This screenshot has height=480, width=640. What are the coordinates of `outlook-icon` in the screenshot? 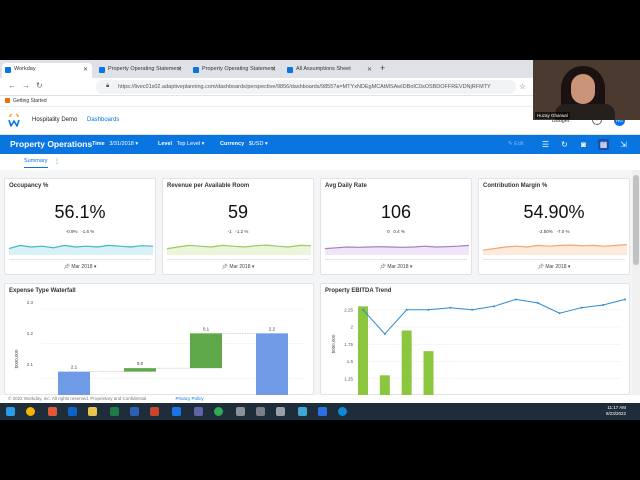 It's located at (72, 411).